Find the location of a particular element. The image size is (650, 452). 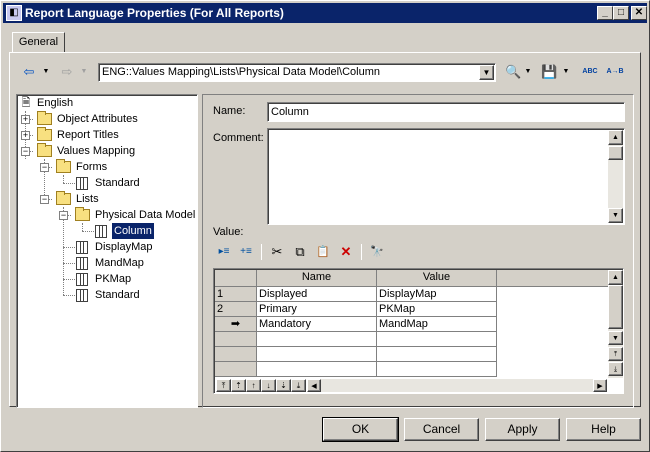

table-cell: DisplayMap is located at coordinates (437, 294).